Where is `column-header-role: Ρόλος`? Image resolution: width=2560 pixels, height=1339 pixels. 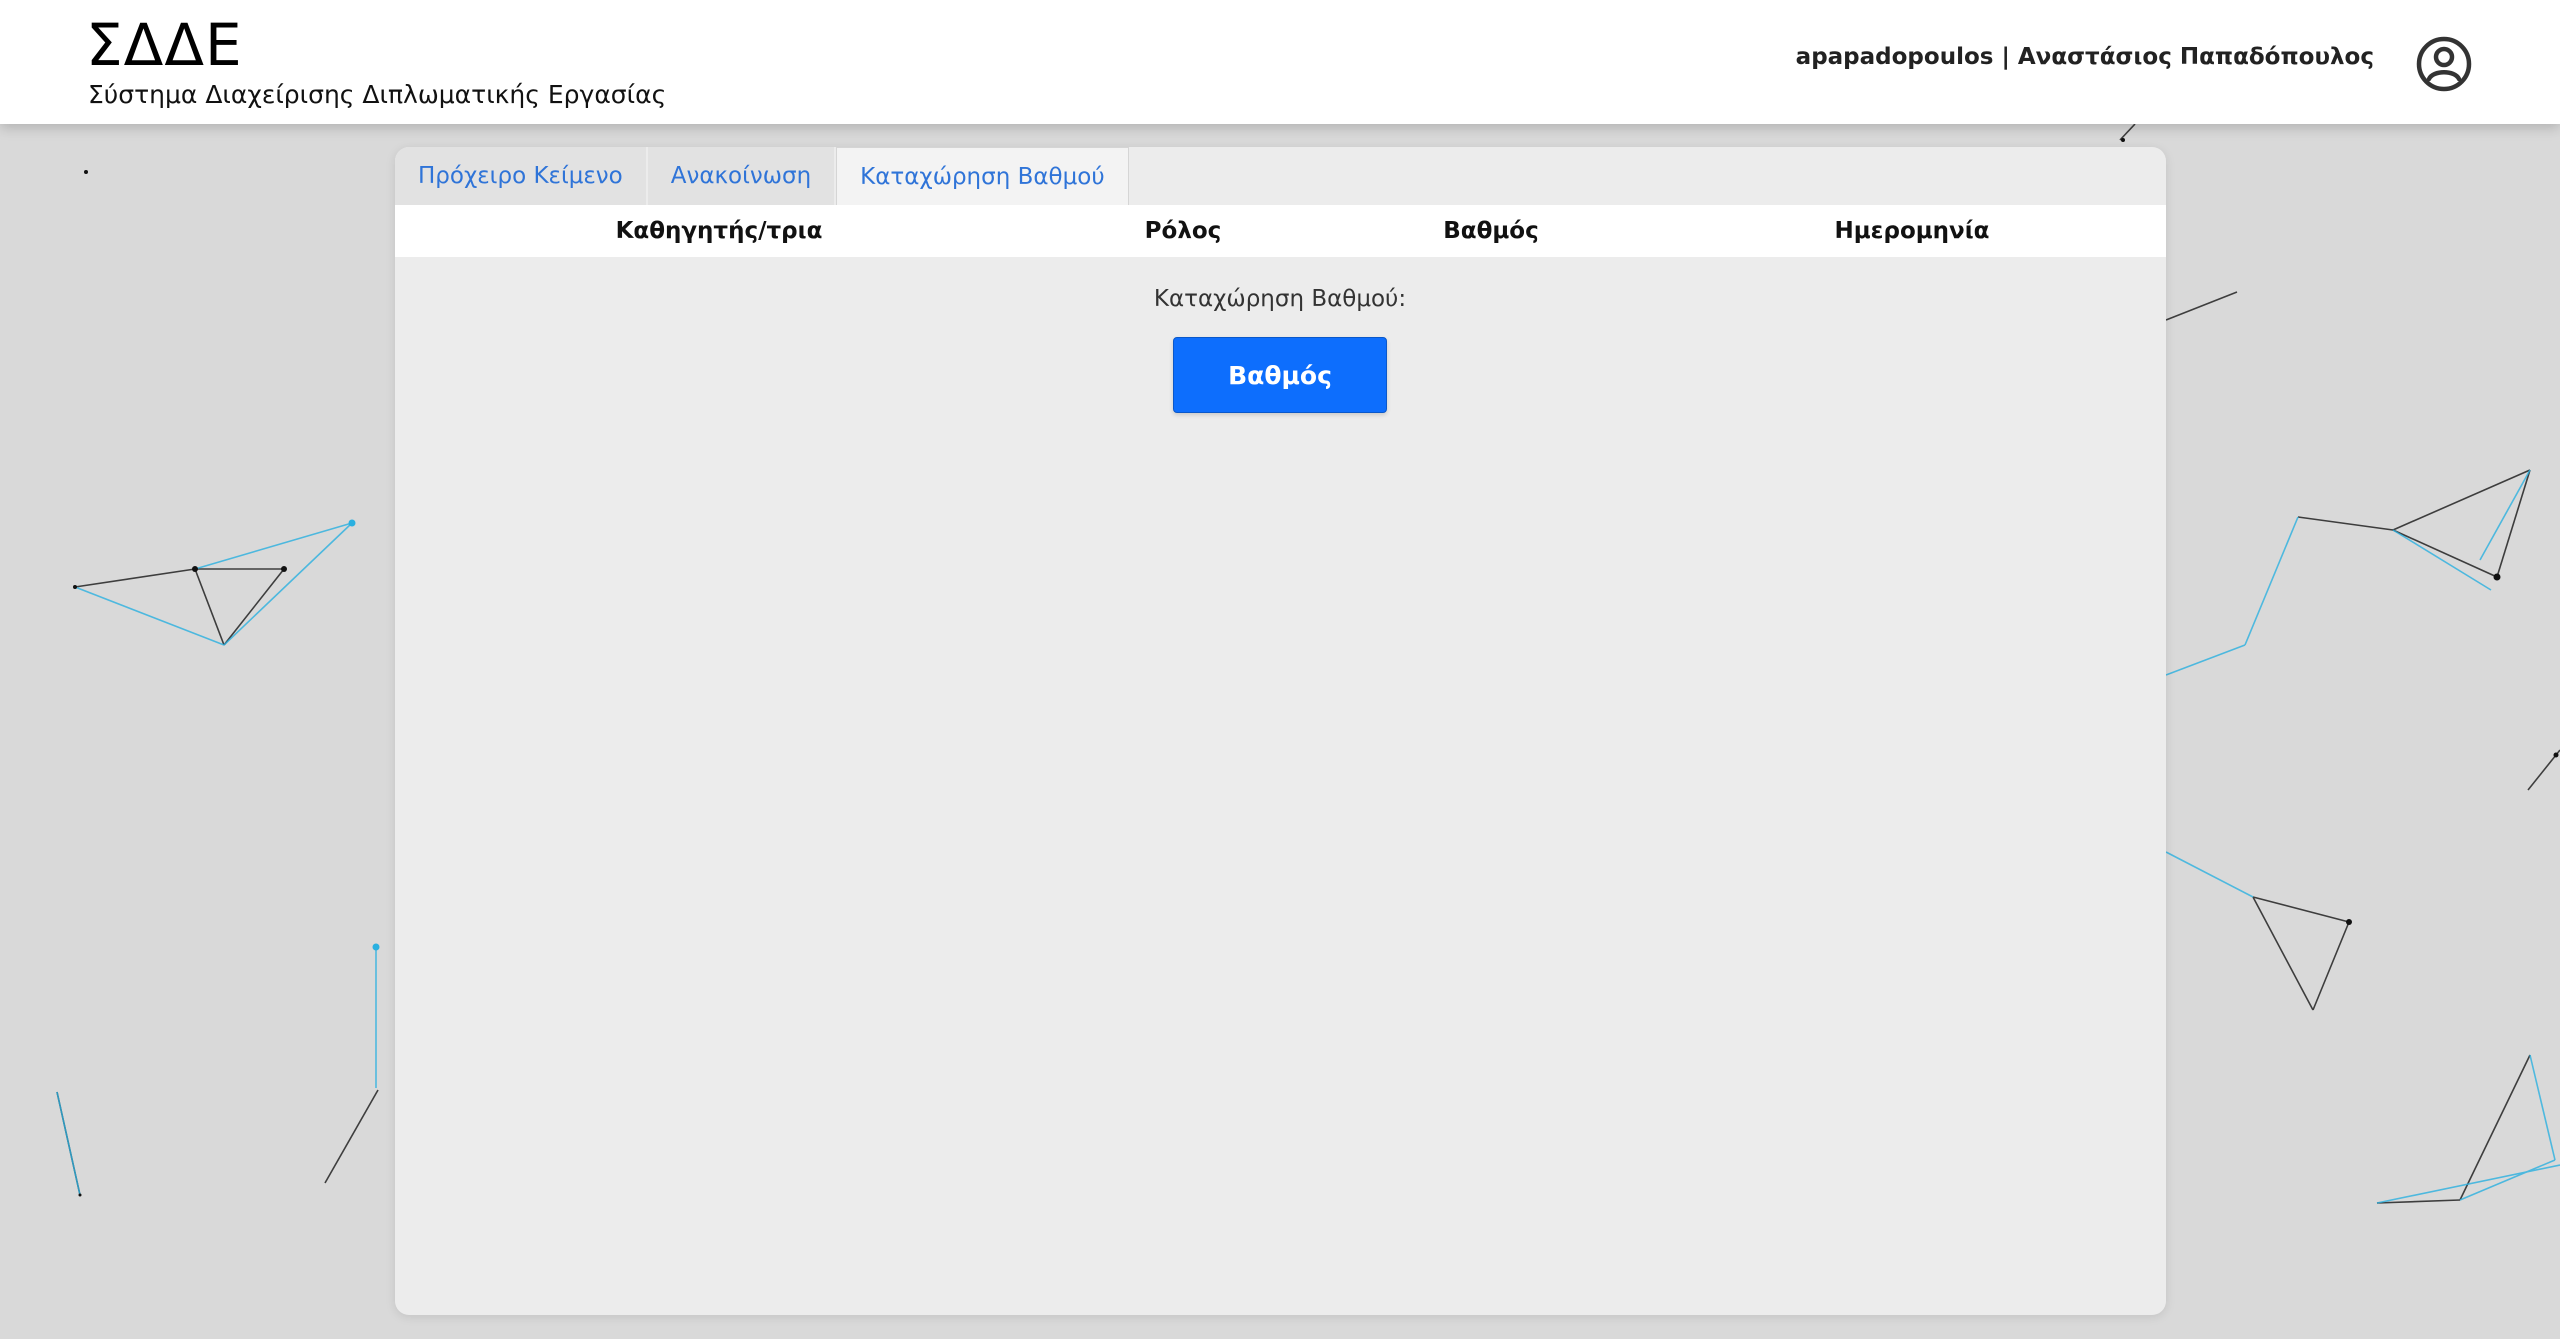 column-header-role: Ρόλος is located at coordinates (1183, 231).